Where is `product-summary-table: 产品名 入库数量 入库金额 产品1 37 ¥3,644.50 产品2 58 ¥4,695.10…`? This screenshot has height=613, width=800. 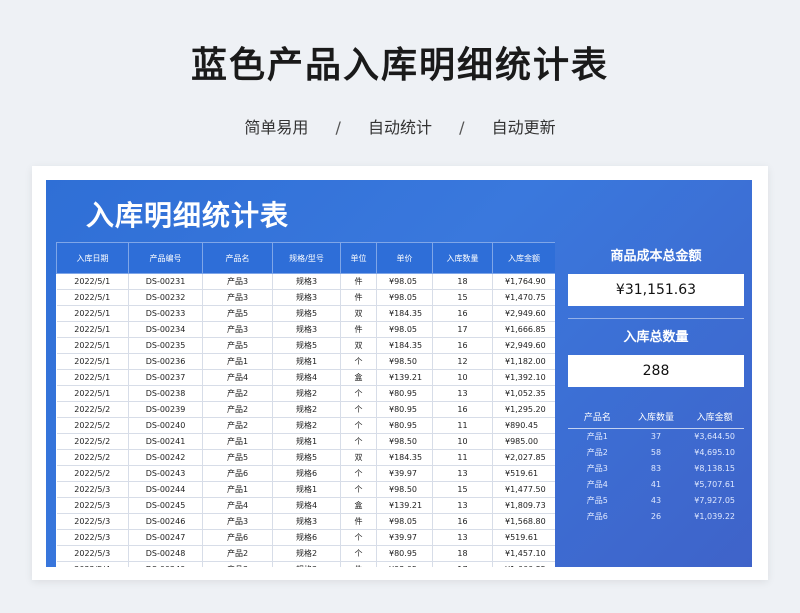
product-summary-table: 产品名 入库数量 入库金额 产品1 37 ¥3,644.50 产品2 58 ¥4,695.10… is located at coordinates (656, 465).